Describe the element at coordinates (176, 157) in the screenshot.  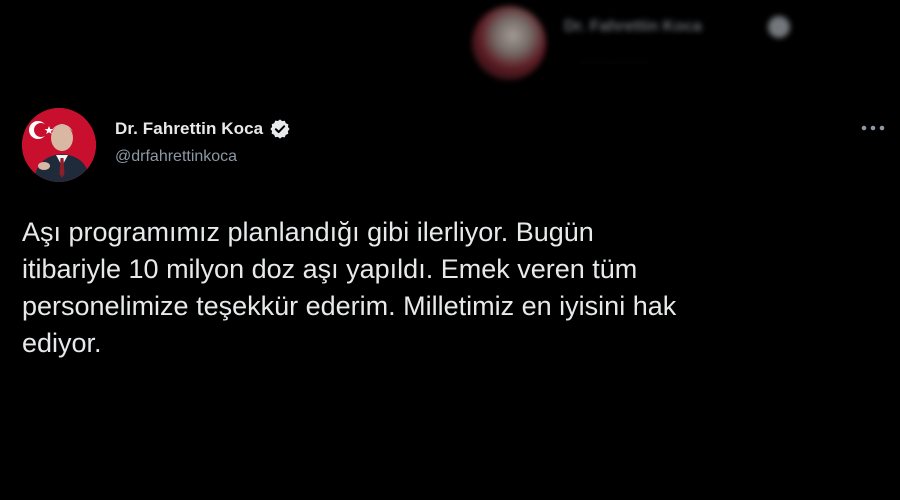
I see `handle: @drfahrettinkoca` at that location.